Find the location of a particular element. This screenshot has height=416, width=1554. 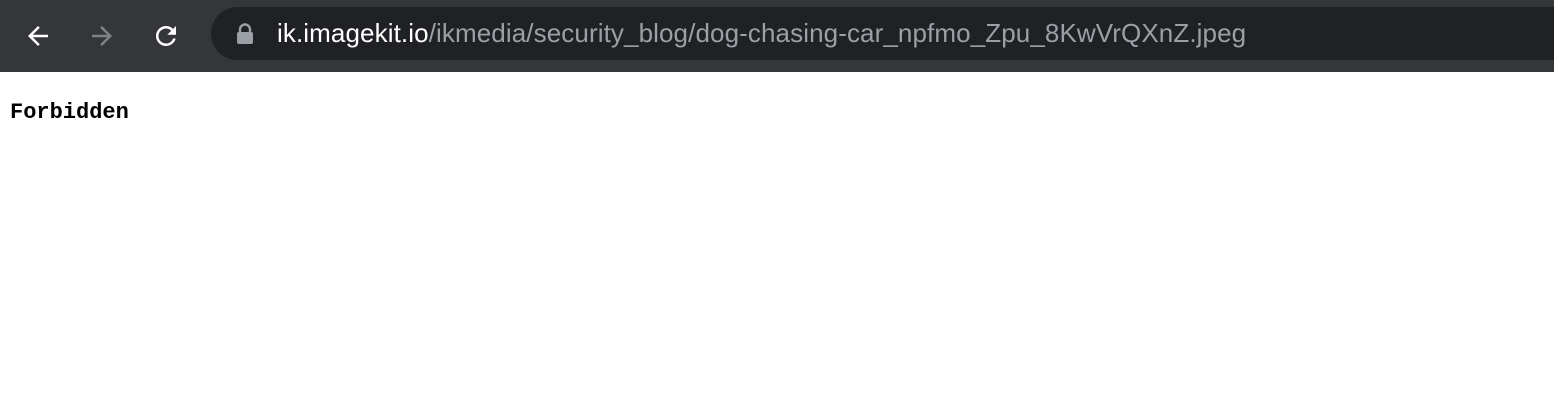

forward-button is located at coordinates (102, 36).